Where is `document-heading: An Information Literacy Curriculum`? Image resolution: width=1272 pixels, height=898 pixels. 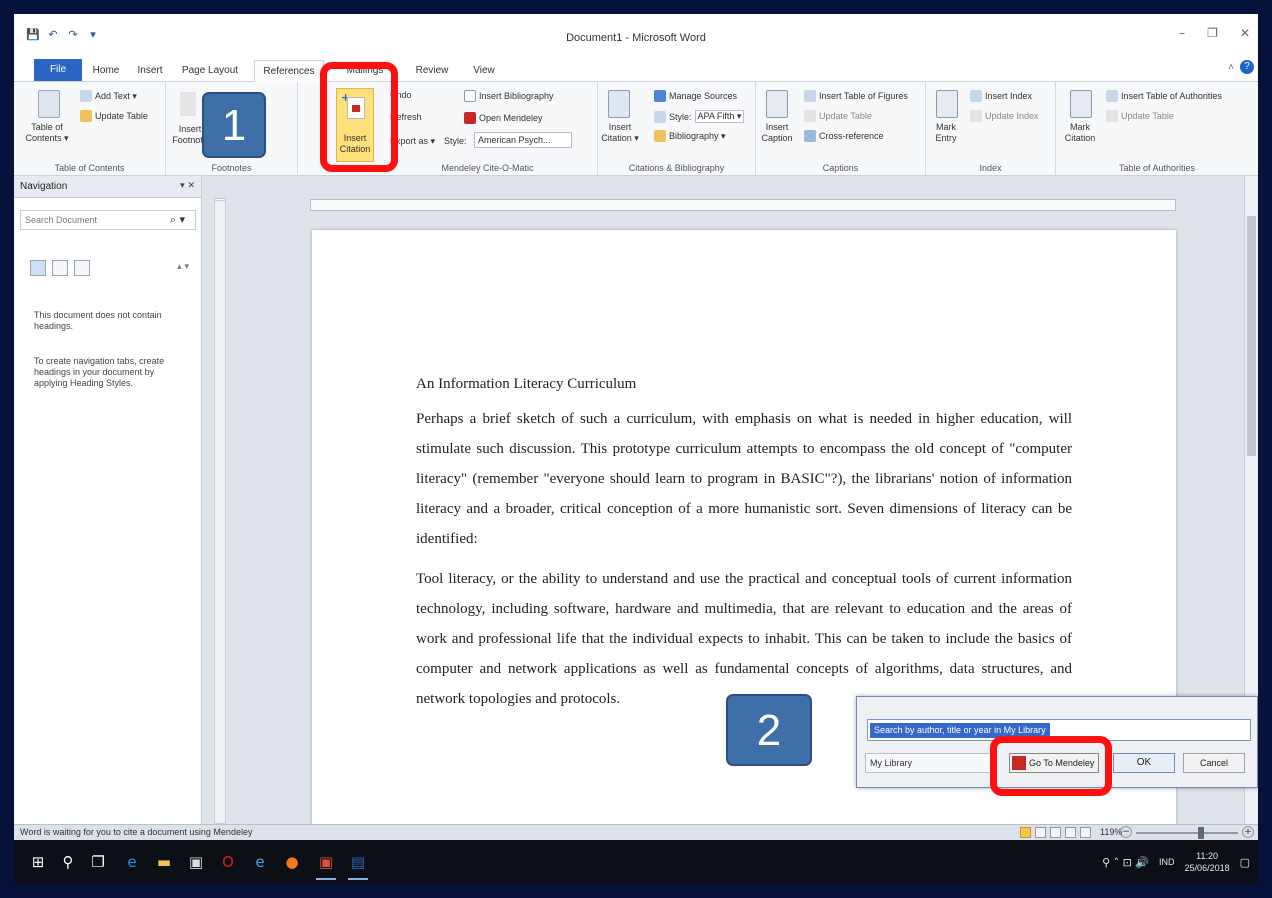 document-heading: An Information Literacy Curriculum is located at coordinates (526, 384).